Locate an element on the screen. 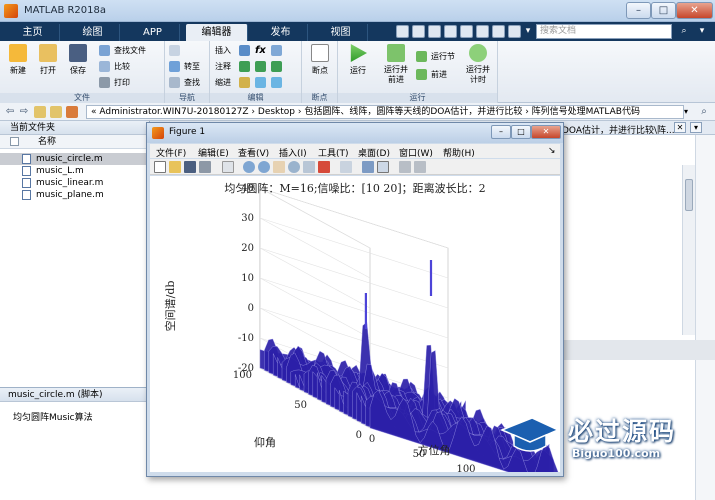 The height and width of the screenshot is (500, 715). close-button: ✕ is located at coordinates (694, 10).